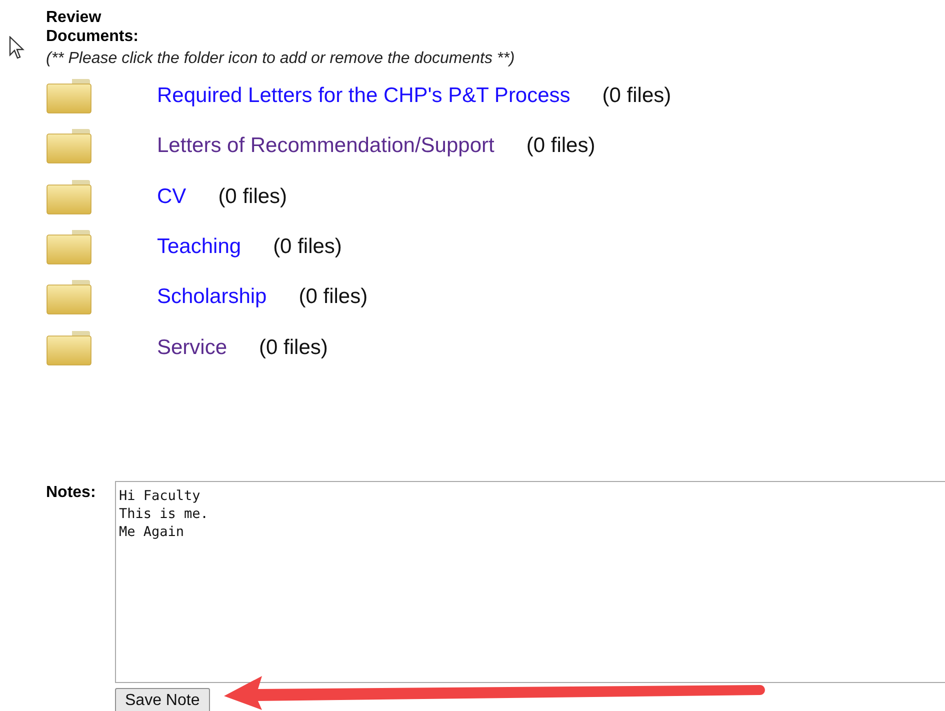 This screenshot has width=945, height=711. Describe the element at coordinates (199, 247) in the screenshot. I see `folder-link: Teaching` at that location.